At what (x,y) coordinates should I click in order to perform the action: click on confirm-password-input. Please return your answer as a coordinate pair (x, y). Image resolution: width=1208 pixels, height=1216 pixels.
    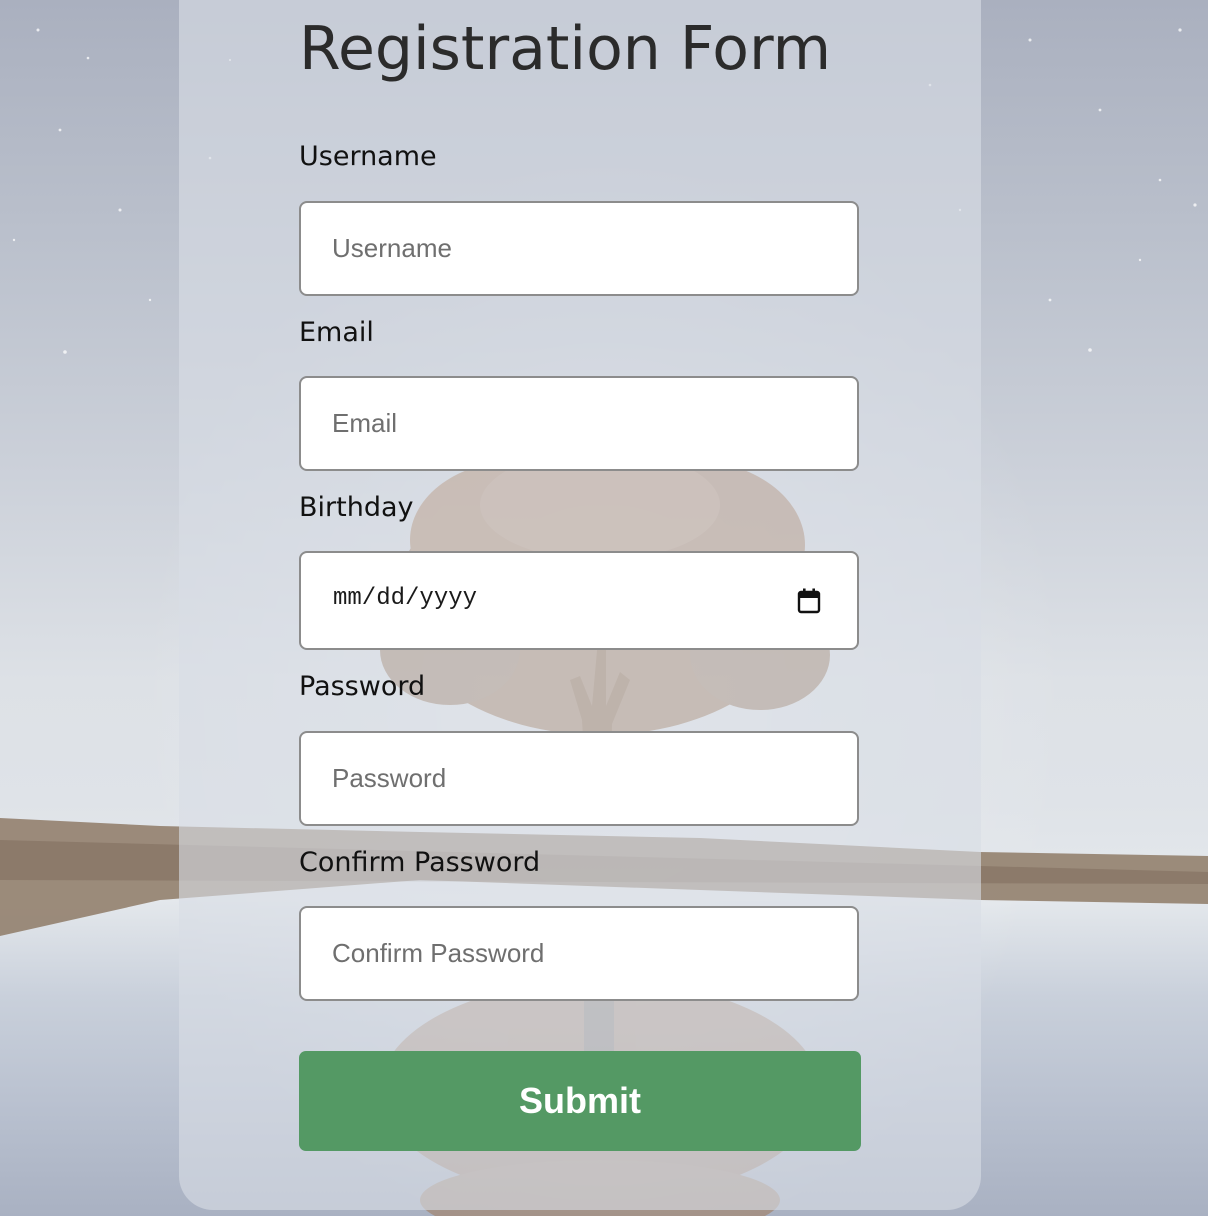
    Looking at the image, I should click on (579, 953).